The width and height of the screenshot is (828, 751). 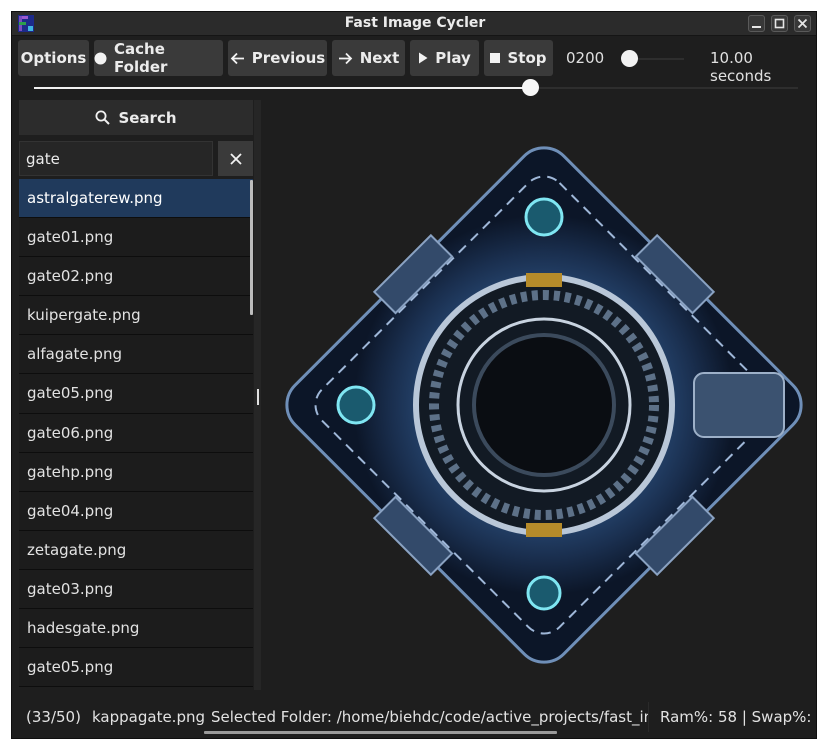 What do you see at coordinates (585, 58) in the screenshot?
I see `image-counter: 0200` at bounding box center [585, 58].